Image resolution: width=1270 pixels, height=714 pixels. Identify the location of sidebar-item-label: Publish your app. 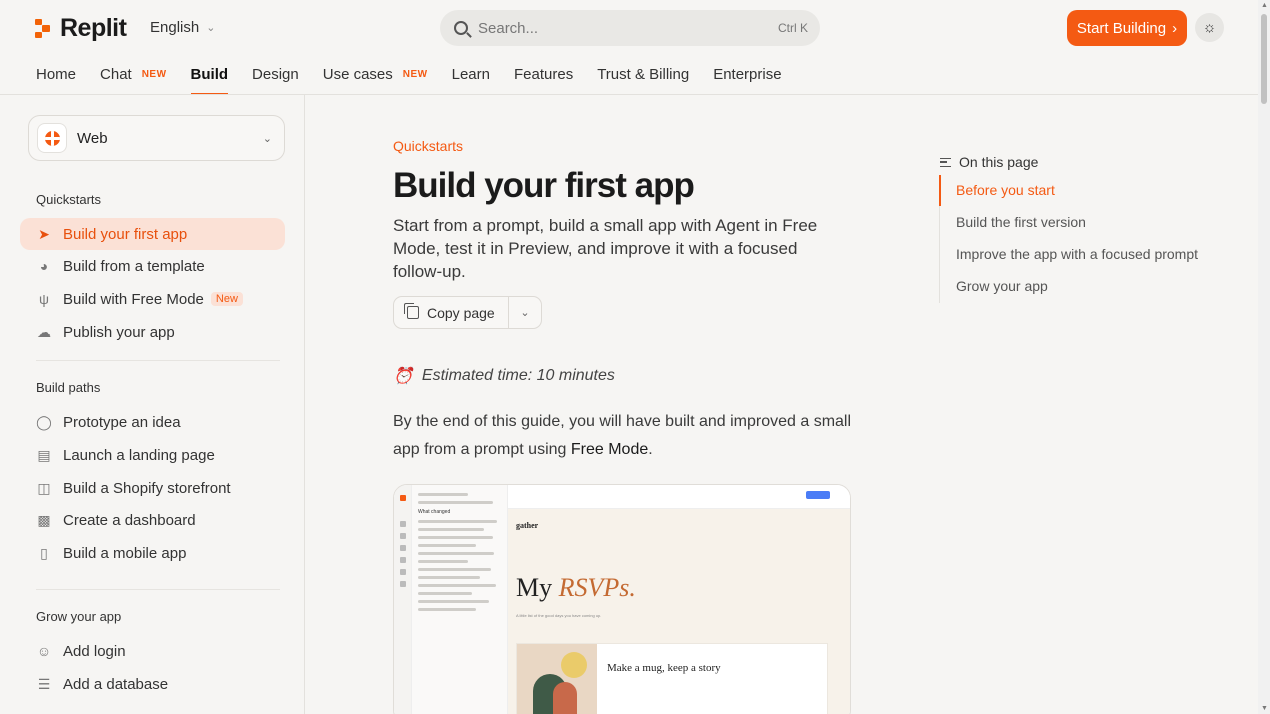
(119, 332).